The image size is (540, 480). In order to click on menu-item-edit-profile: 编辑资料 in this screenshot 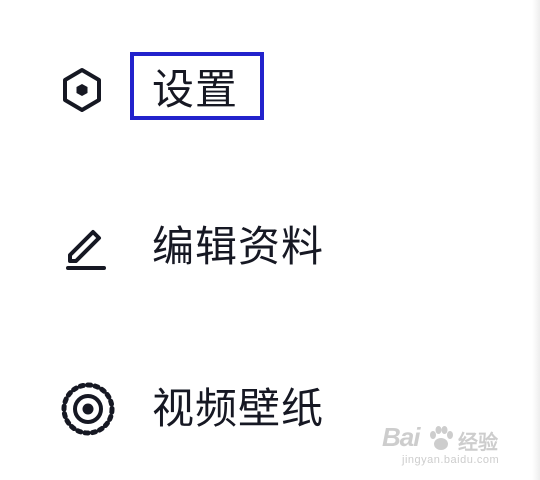, I will do `click(192, 247)`.